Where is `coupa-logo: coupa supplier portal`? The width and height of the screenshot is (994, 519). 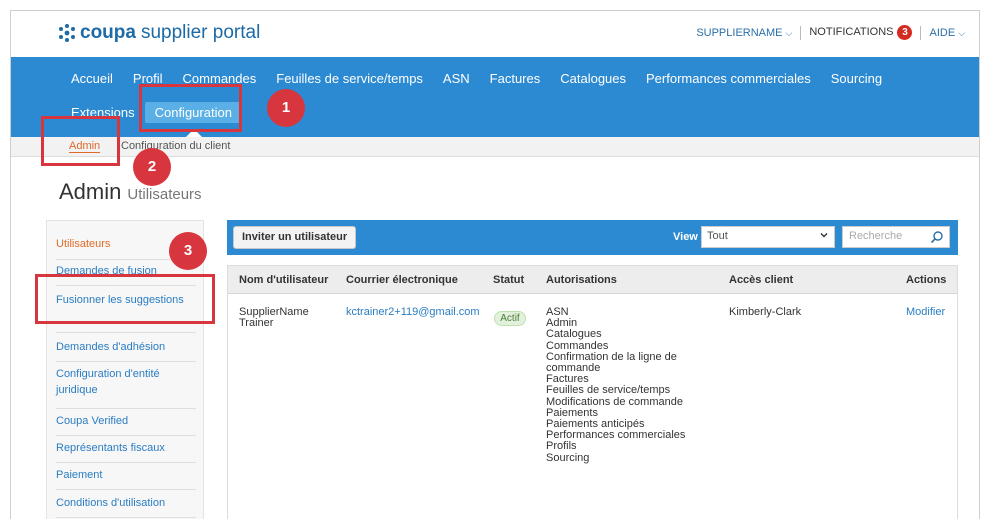
coupa-logo: coupa supplier portal is located at coordinates (158, 33).